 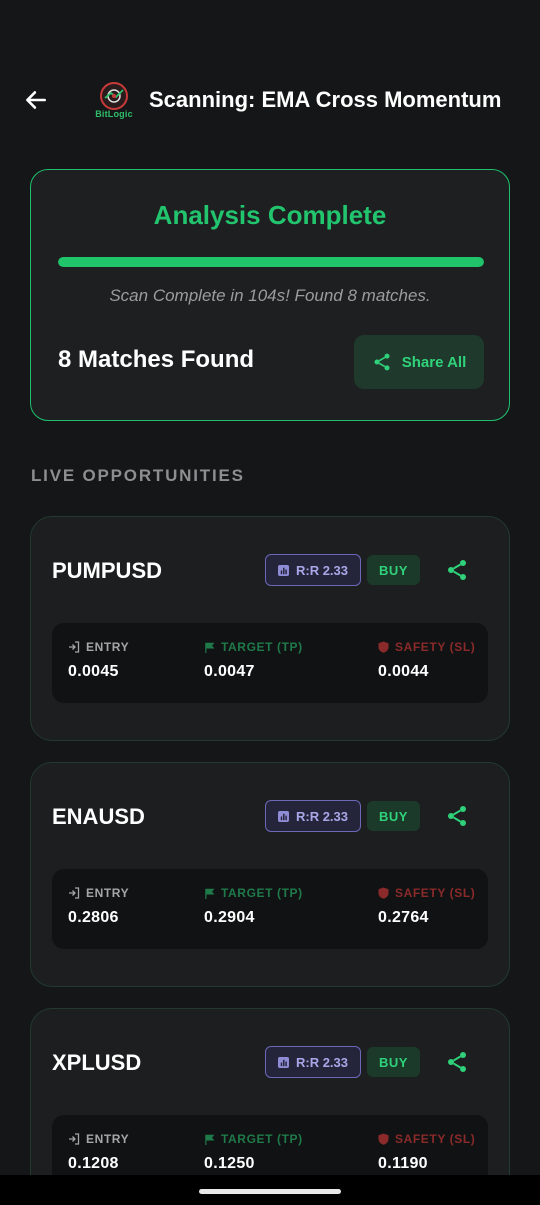 What do you see at coordinates (253, 660) in the screenshot?
I see `target-level: TARGET (TP) 0.0047` at bounding box center [253, 660].